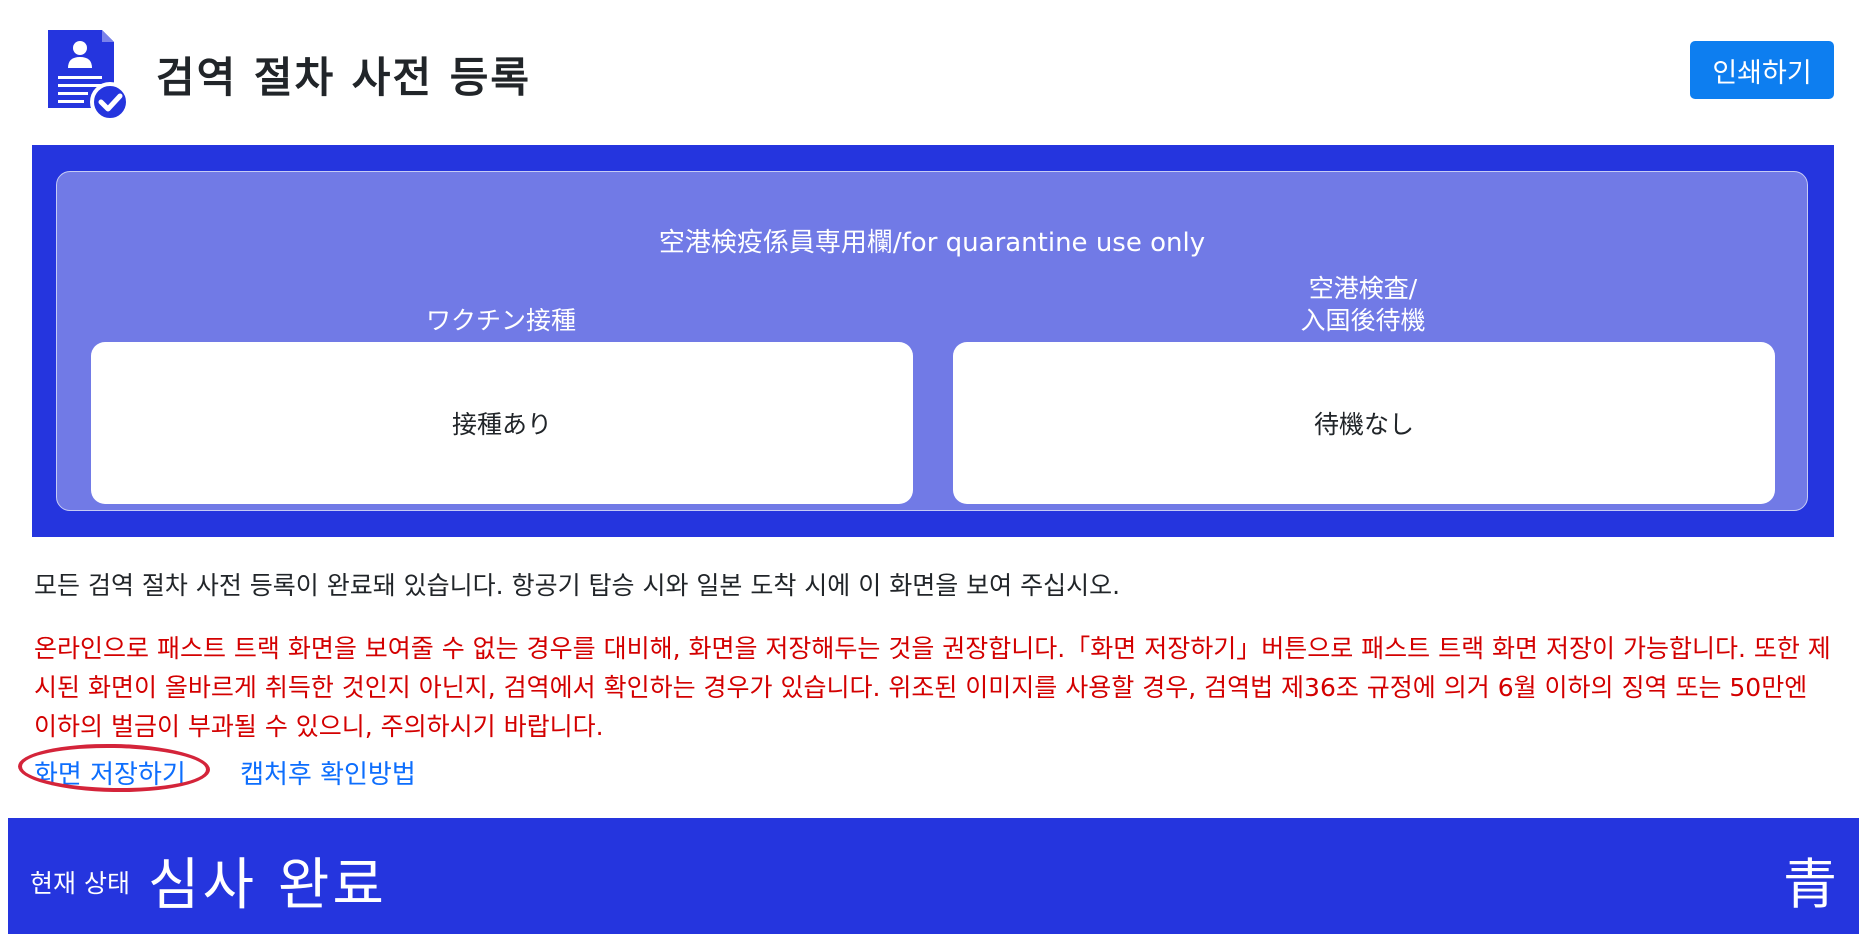 Image resolution: width=1866 pixels, height=942 pixels. Describe the element at coordinates (1363, 288) in the screenshot. I see `airport-test-label-line1: 空港検査/` at that location.